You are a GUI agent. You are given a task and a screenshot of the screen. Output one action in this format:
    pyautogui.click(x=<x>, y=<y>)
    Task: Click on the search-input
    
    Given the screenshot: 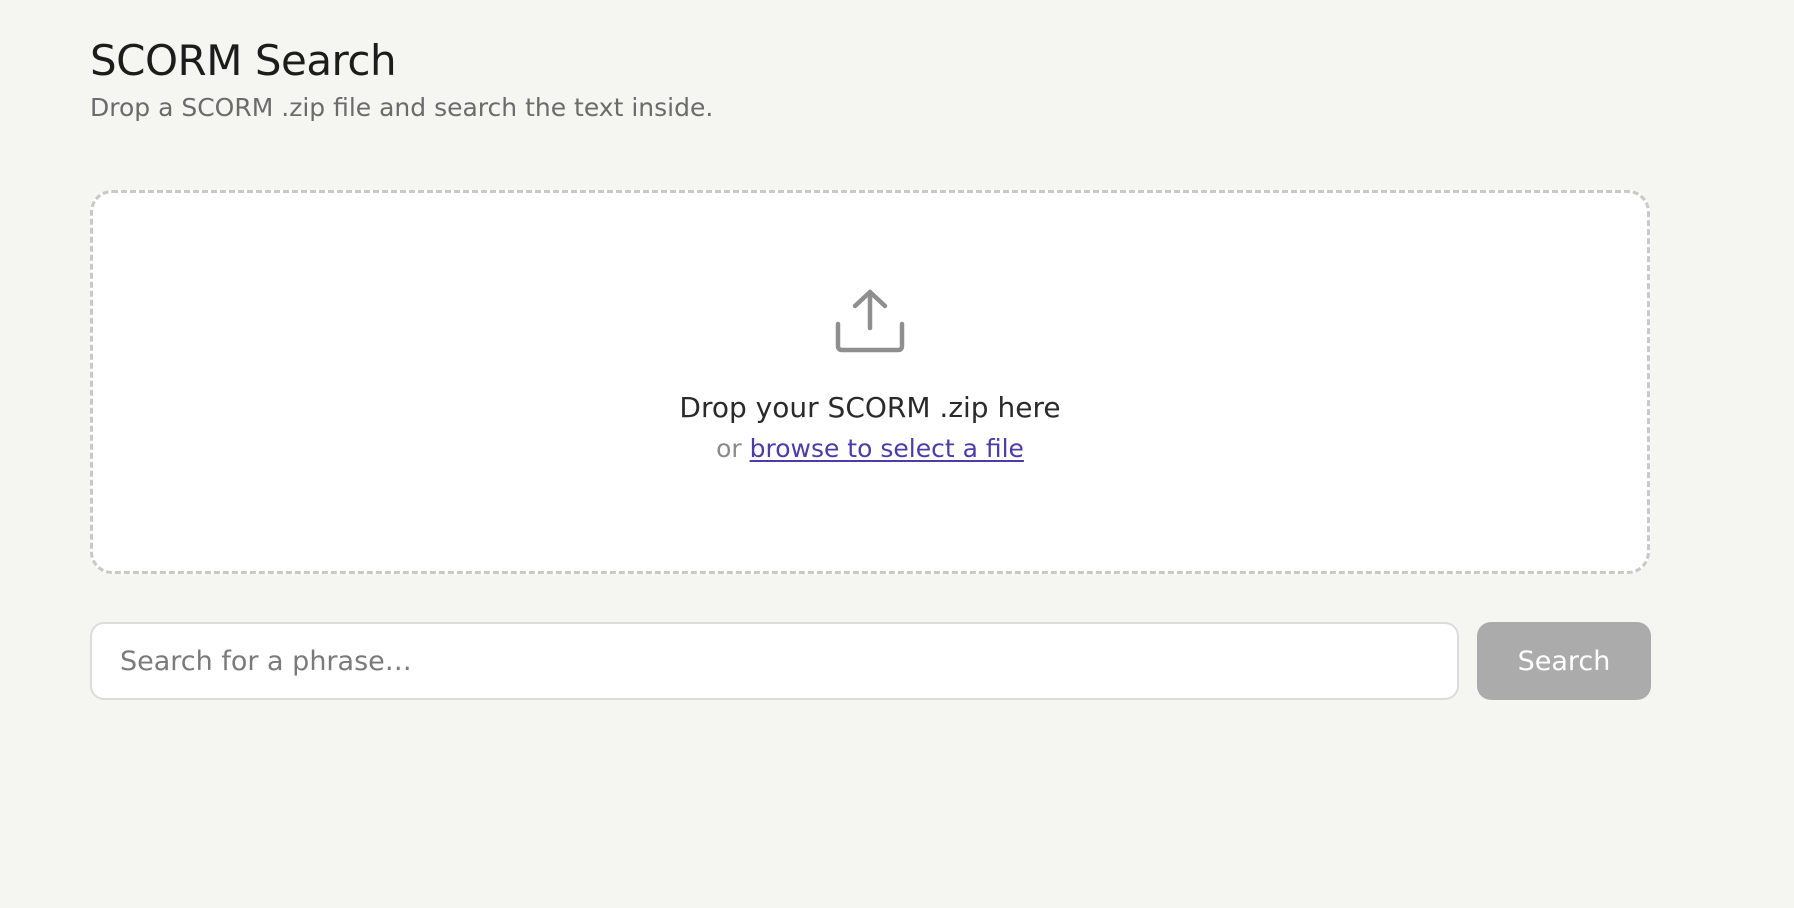 What is the action you would take?
    pyautogui.click(x=774, y=661)
    